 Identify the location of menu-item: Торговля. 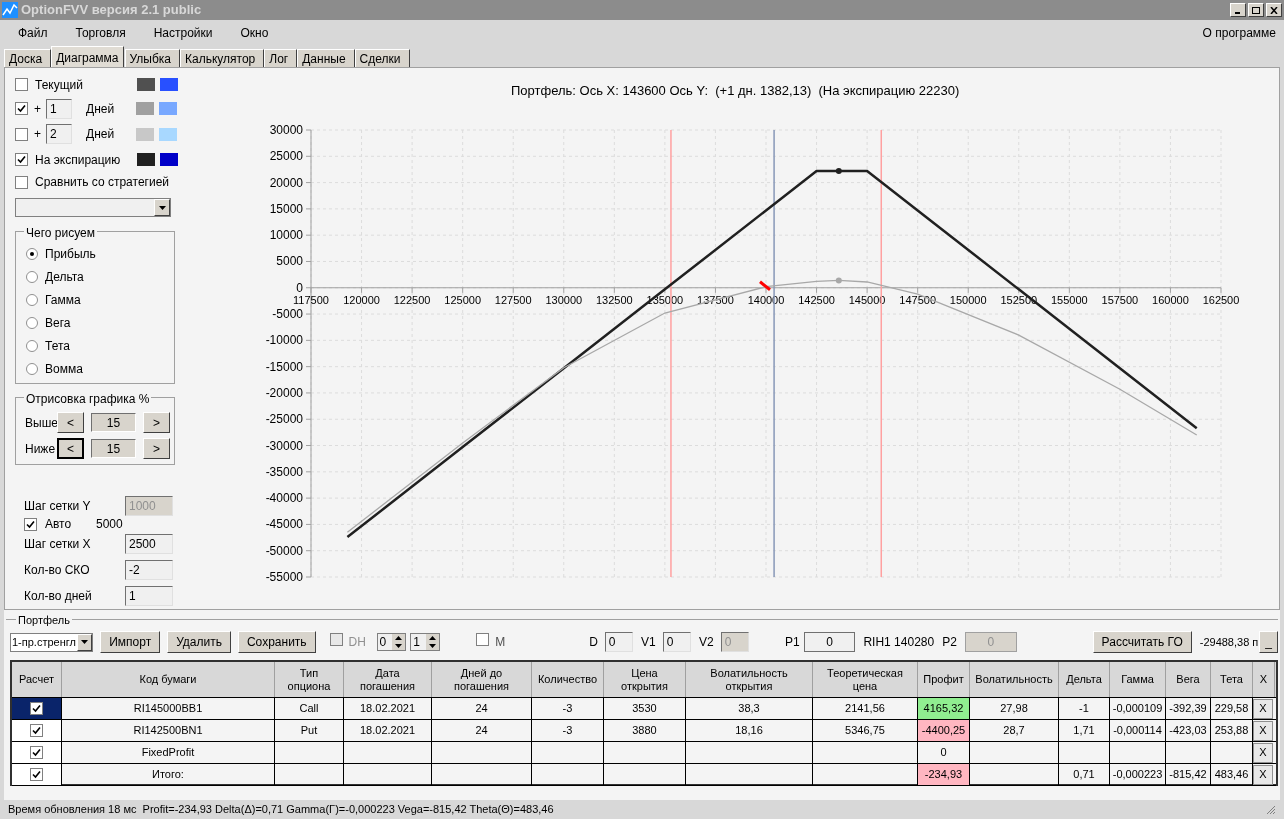
(100, 33).